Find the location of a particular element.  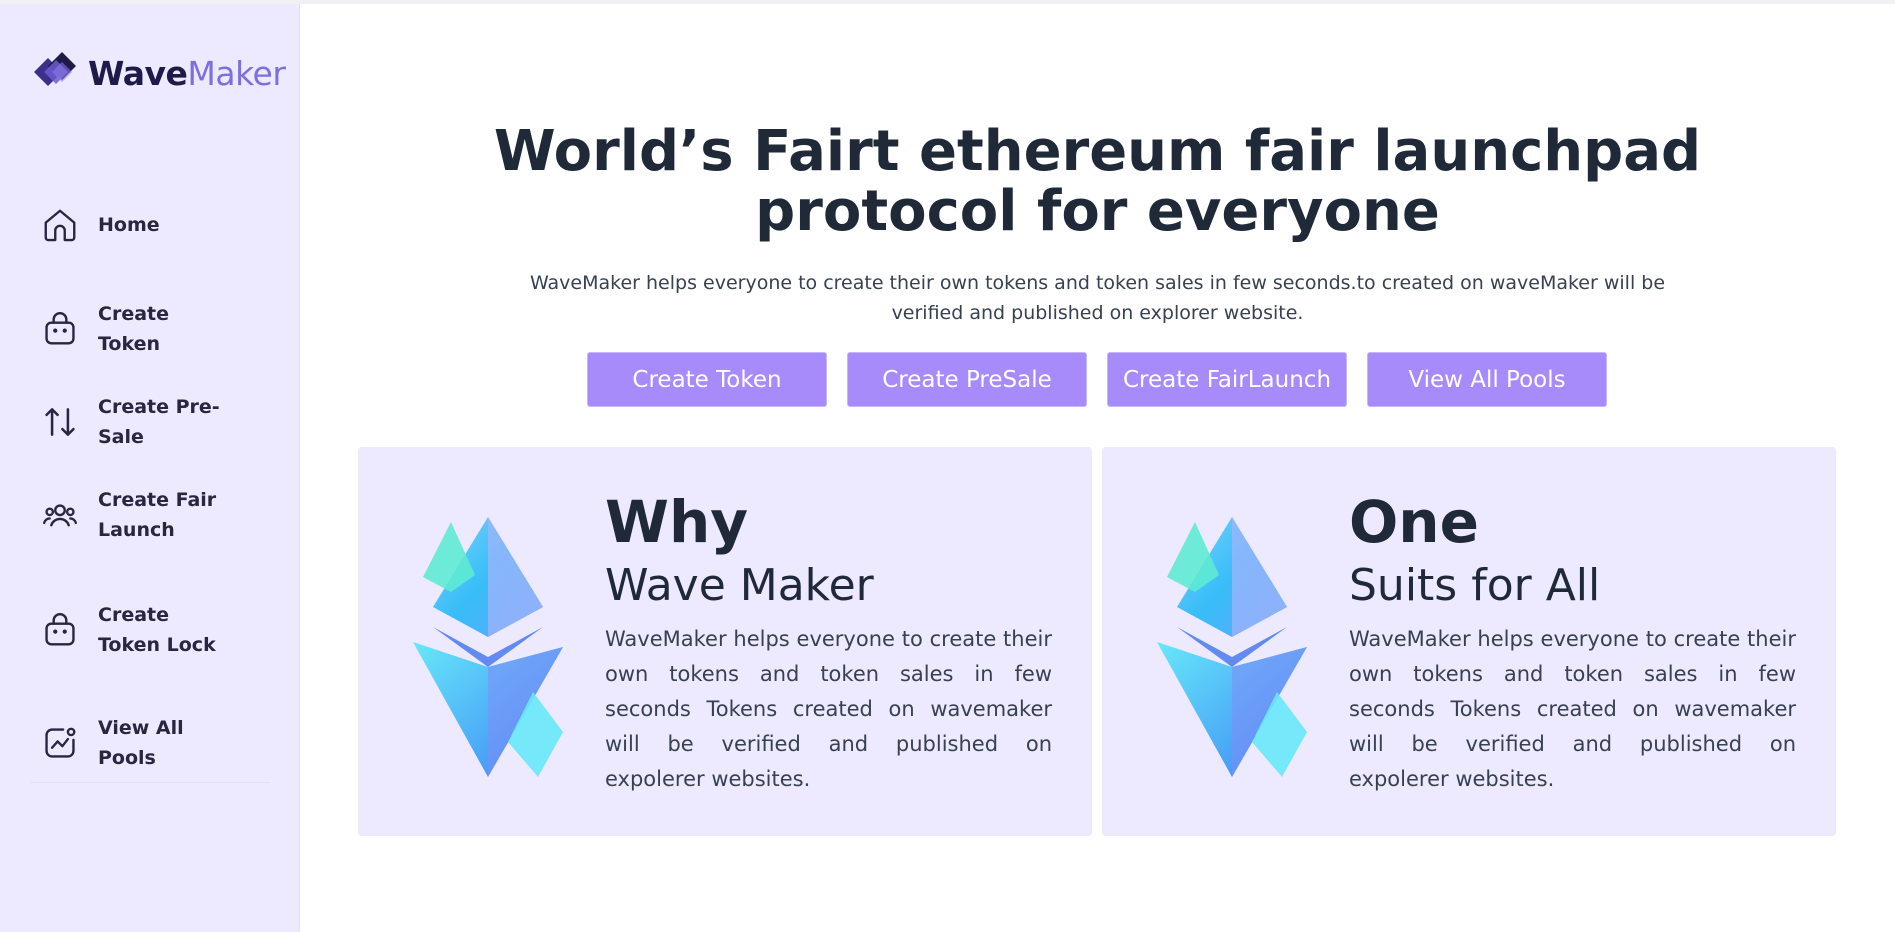

sidebar-item-view-all-pools: View All Pools is located at coordinates (134, 743).